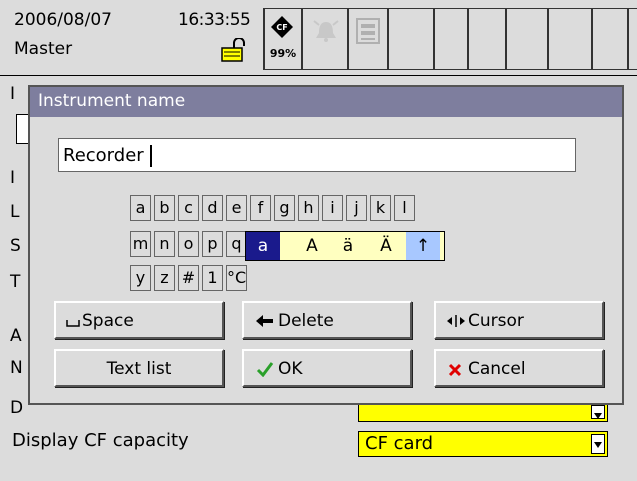 The height and width of the screenshot is (481, 637). Describe the element at coordinates (236, 278) in the screenshot. I see `keyboard-key: °C` at that location.